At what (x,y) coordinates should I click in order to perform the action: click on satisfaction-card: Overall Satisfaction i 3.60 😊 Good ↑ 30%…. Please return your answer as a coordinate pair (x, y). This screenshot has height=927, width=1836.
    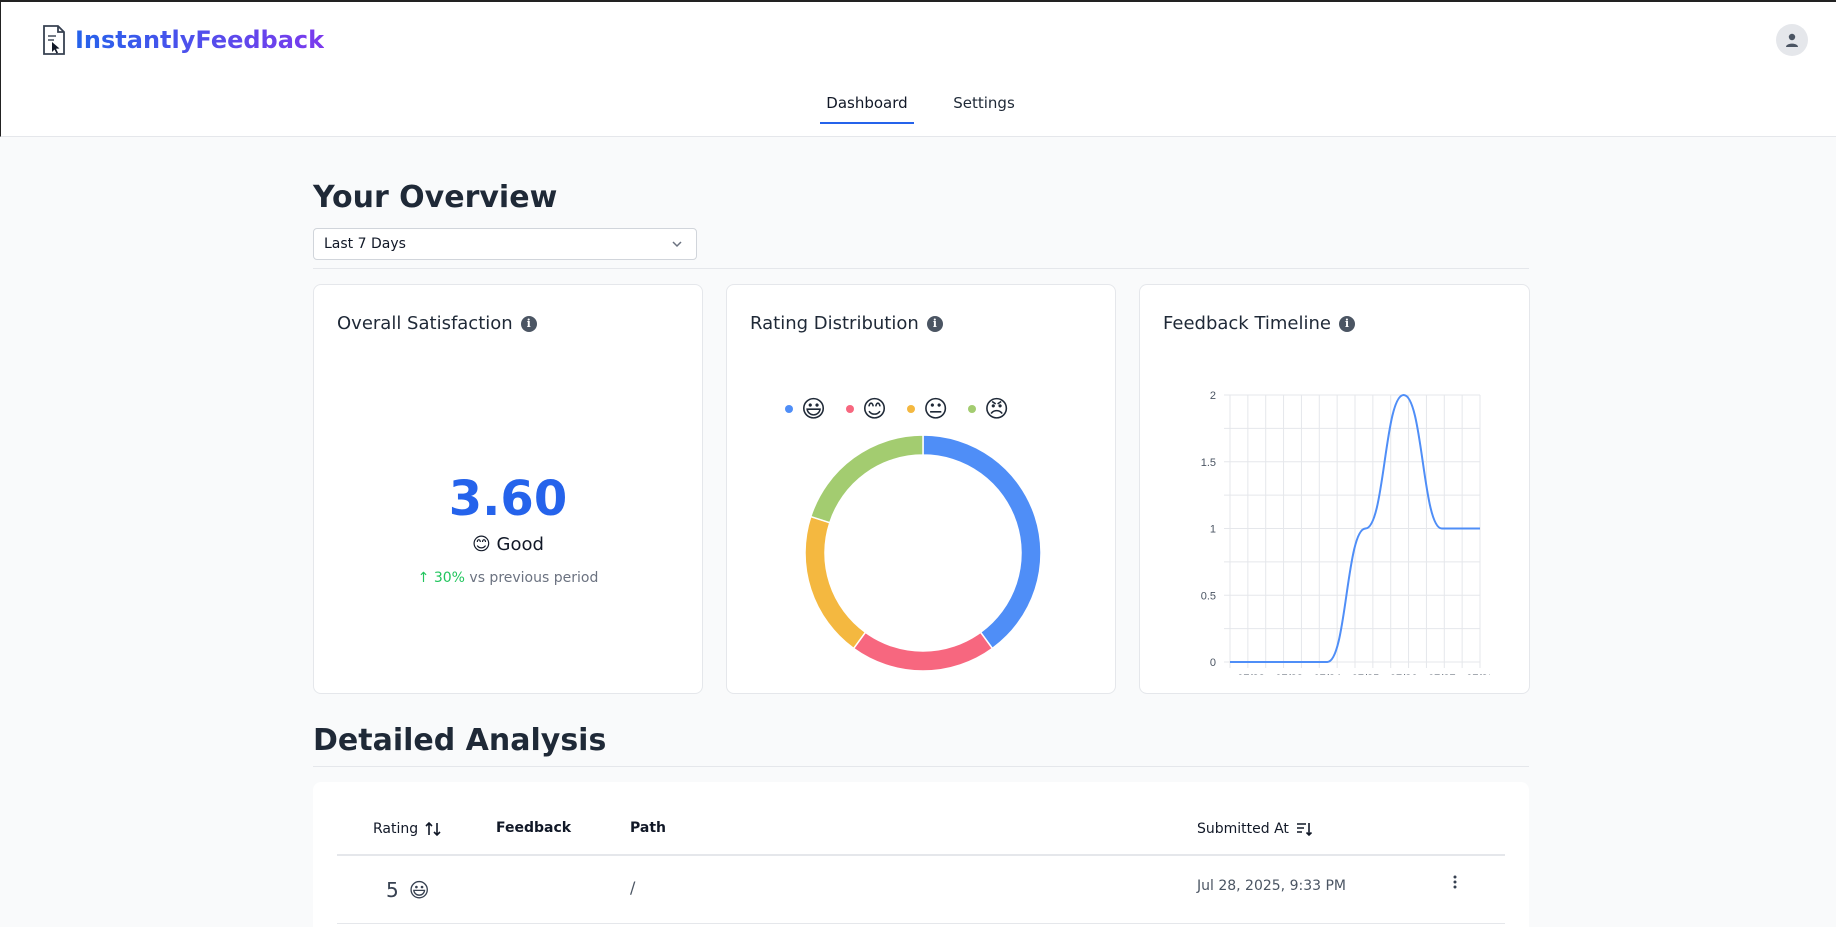
    Looking at the image, I should click on (508, 489).